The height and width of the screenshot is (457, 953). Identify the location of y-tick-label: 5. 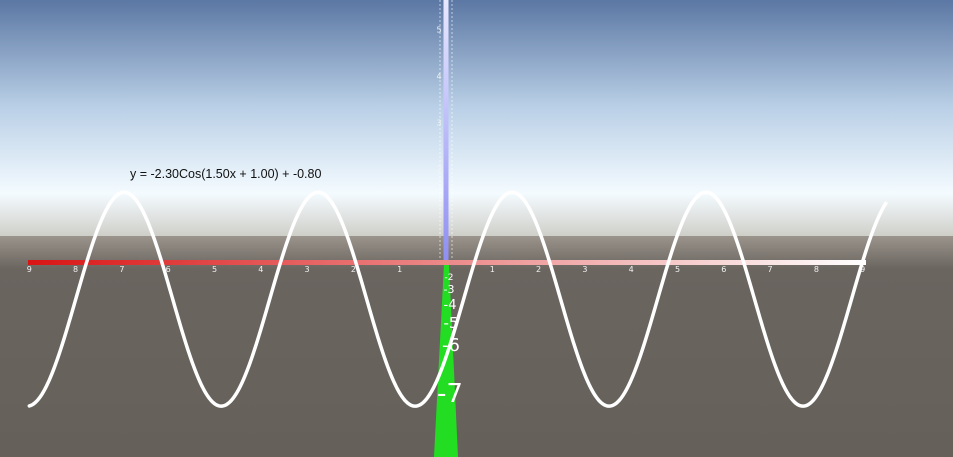
(438, 30).